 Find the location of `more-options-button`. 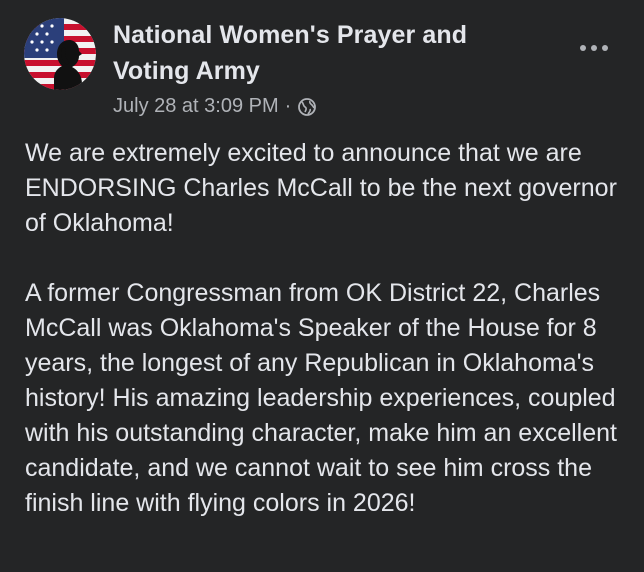

more-options-button is located at coordinates (594, 48).